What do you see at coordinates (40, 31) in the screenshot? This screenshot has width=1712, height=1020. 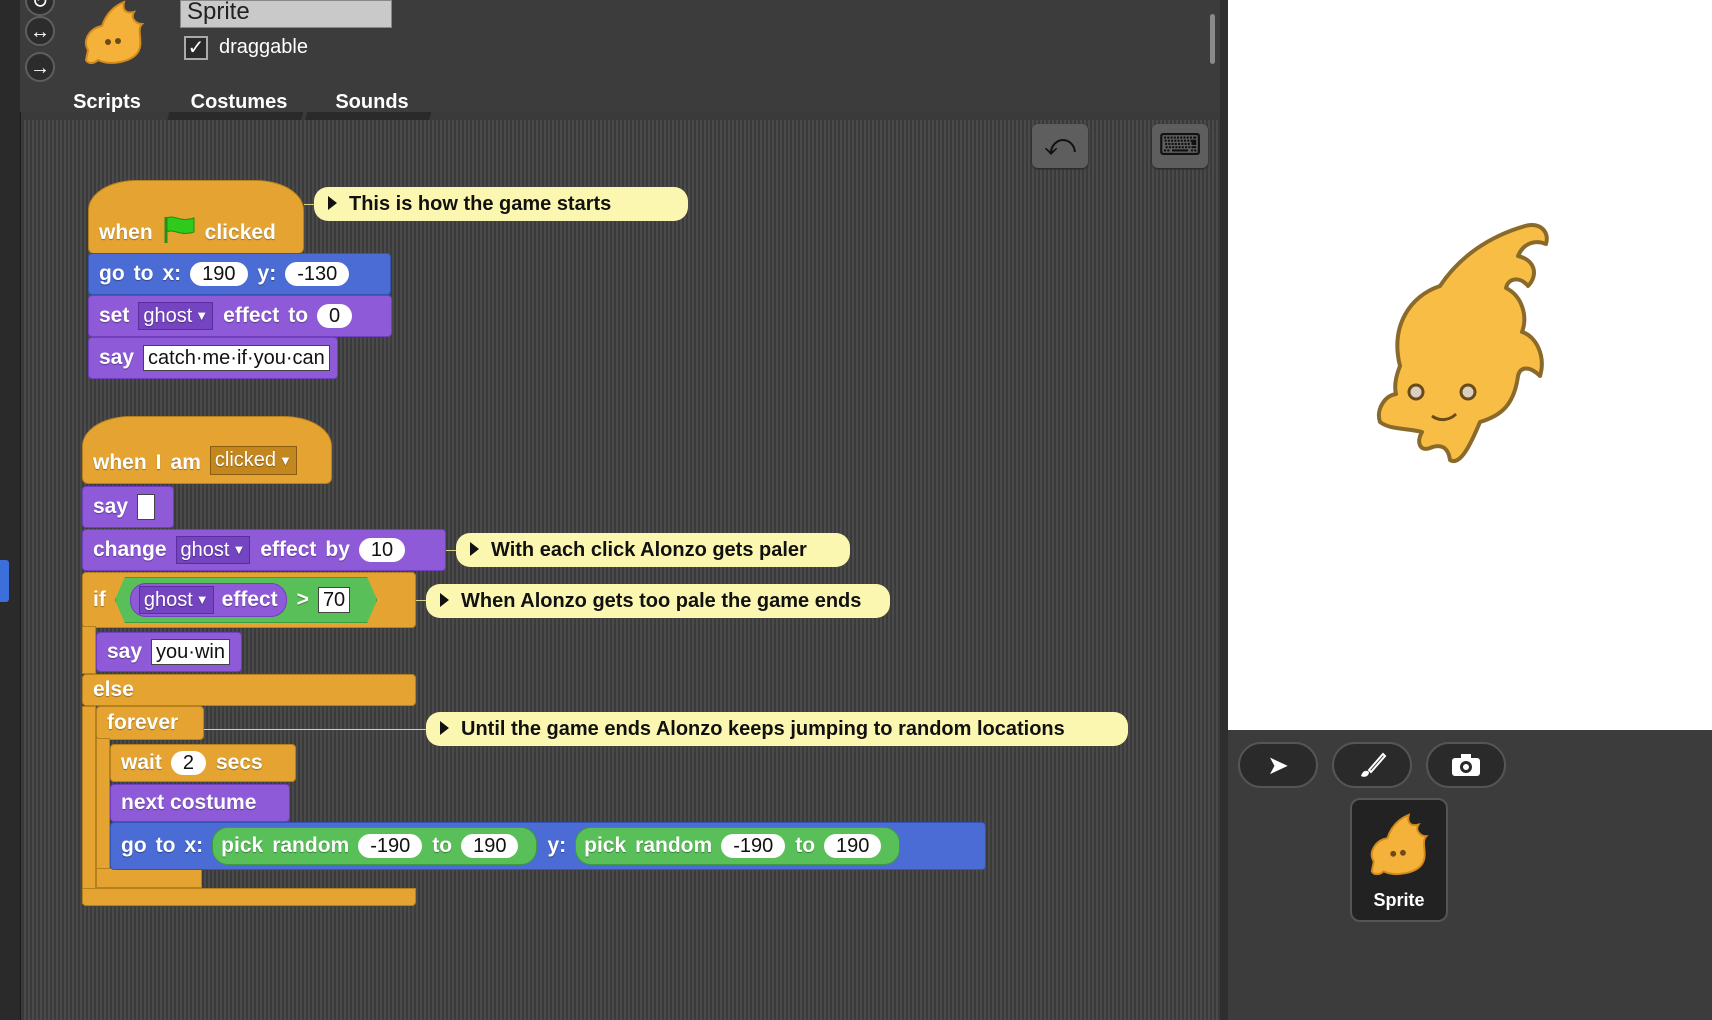 I see `rotate-left-right-button: ↔` at bounding box center [40, 31].